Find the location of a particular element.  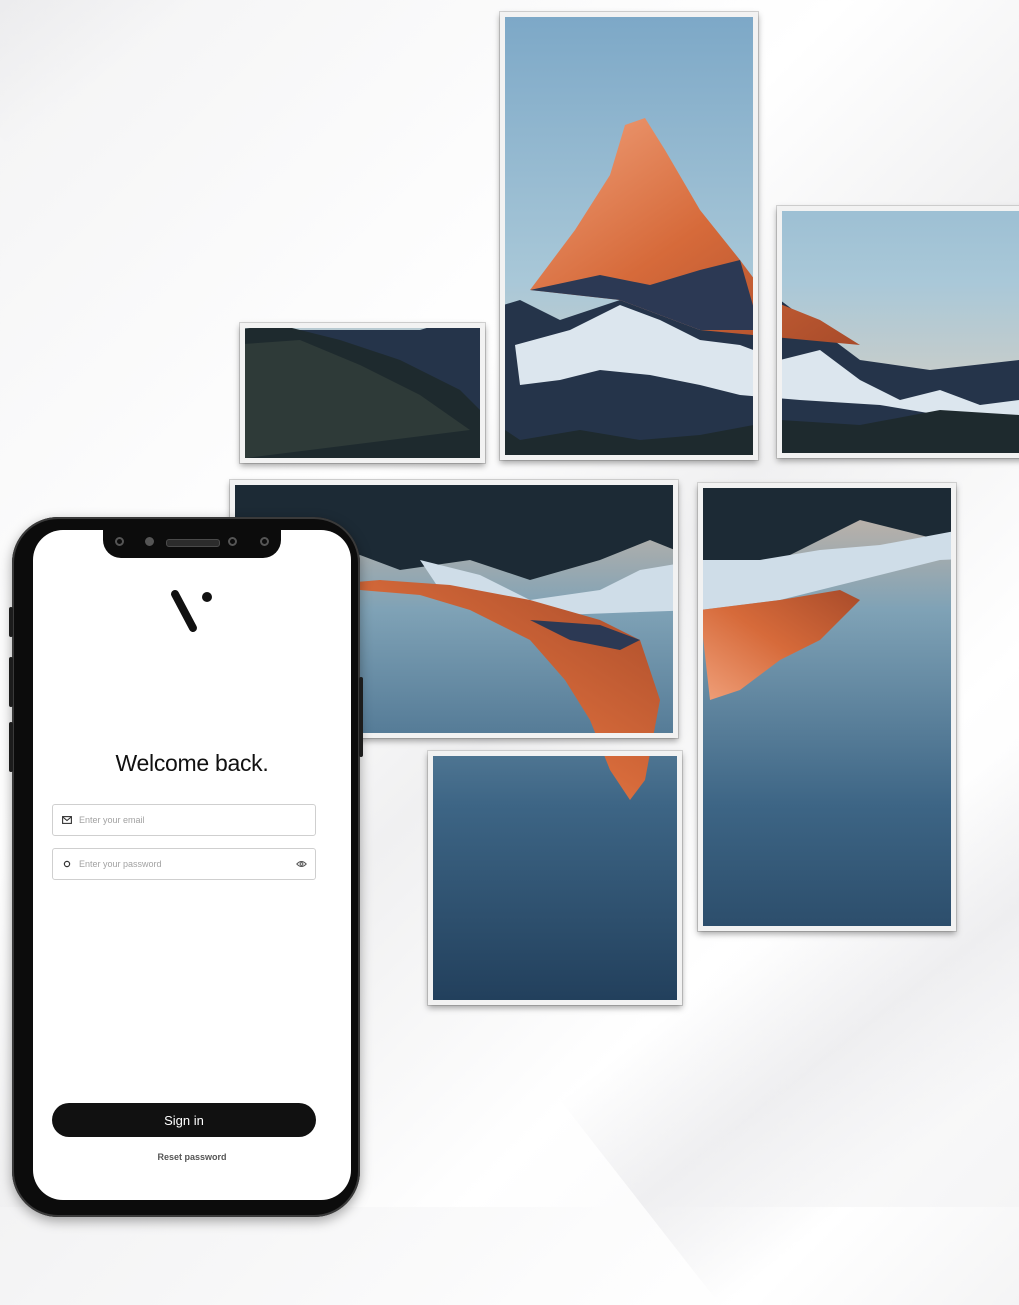

email-field is located at coordinates (184, 820).